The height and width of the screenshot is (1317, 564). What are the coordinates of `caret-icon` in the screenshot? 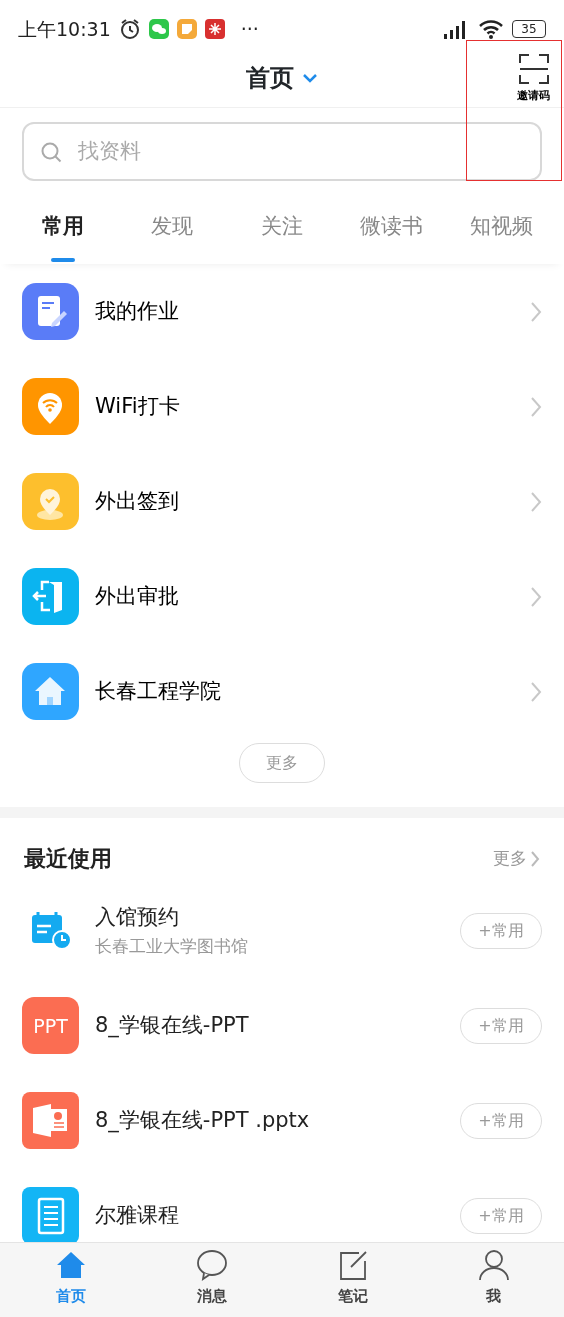 It's located at (310, 78).